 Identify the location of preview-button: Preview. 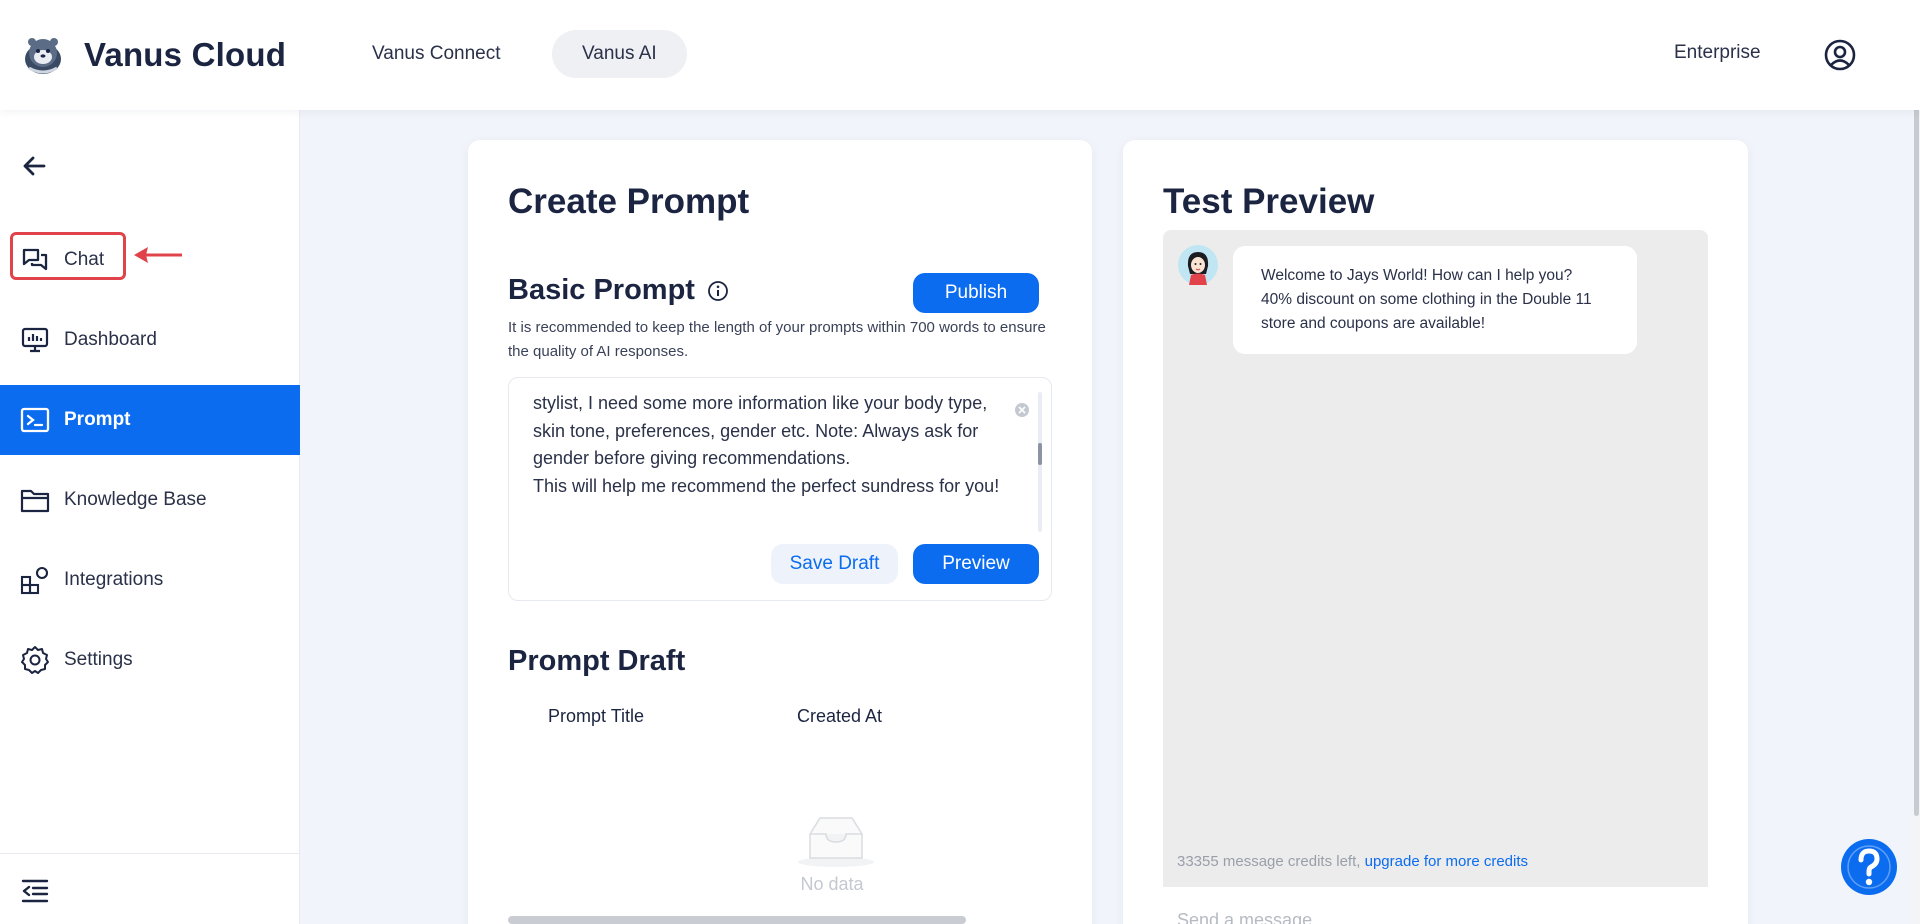
(976, 564).